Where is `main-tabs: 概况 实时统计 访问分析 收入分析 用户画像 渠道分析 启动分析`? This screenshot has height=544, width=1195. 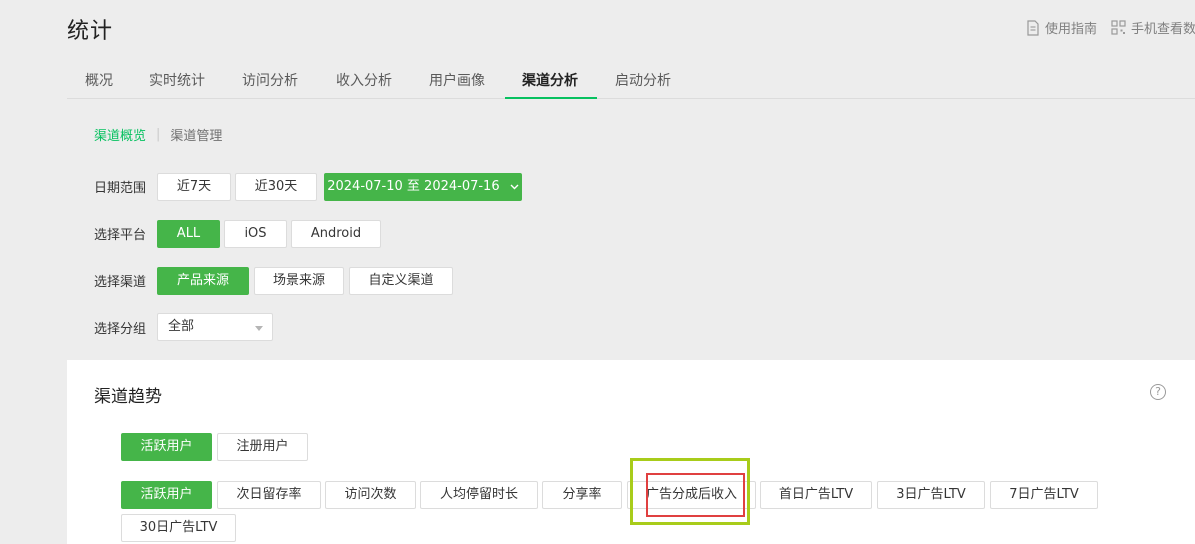 main-tabs: 概况 实时统计 访问分析 收入分析 用户画像 渠道分析 启动分析 is located at coordinates (631, 80).